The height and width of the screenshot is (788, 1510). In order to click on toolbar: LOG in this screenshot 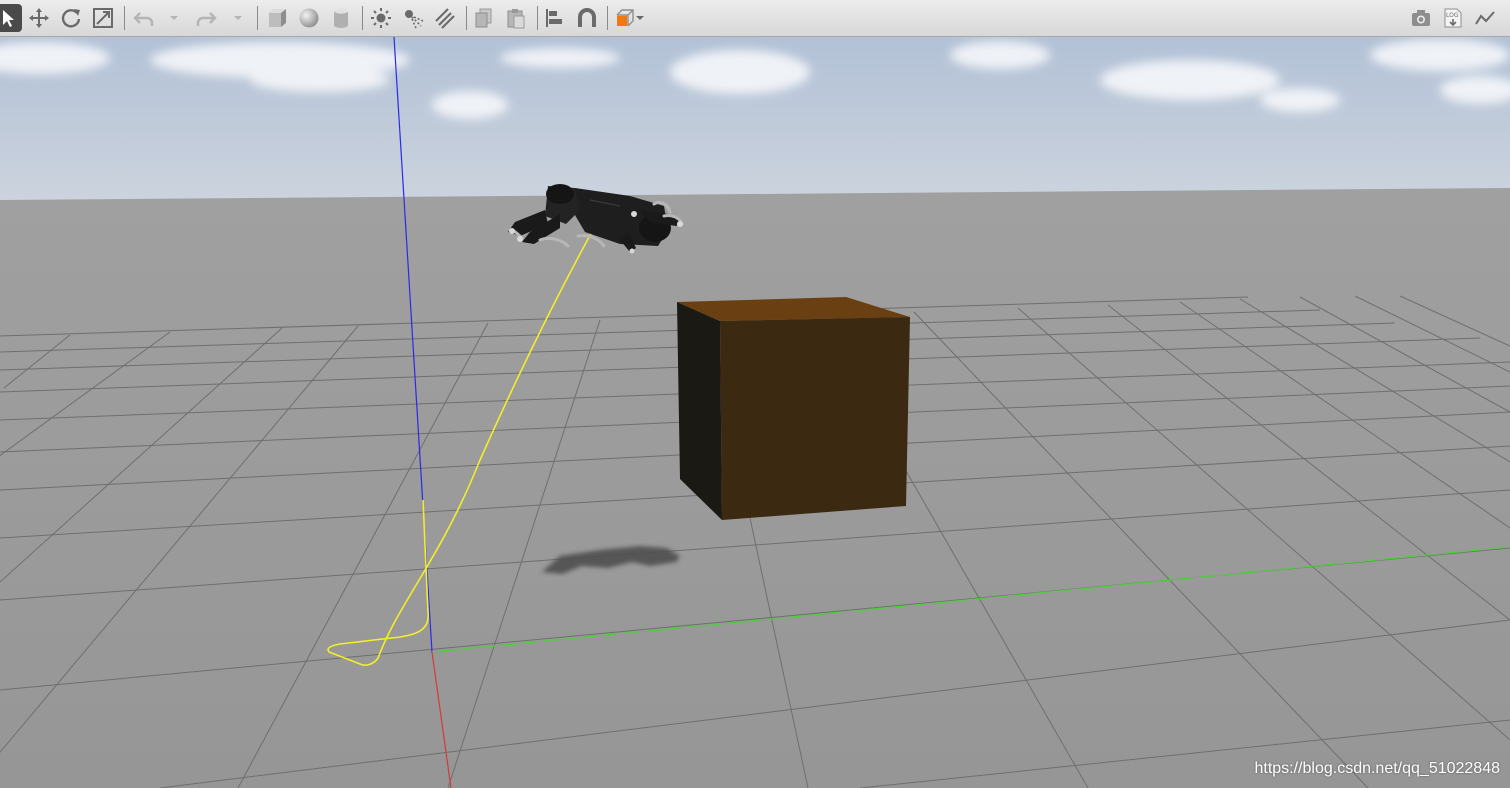, I will do `click(755, 18)`.